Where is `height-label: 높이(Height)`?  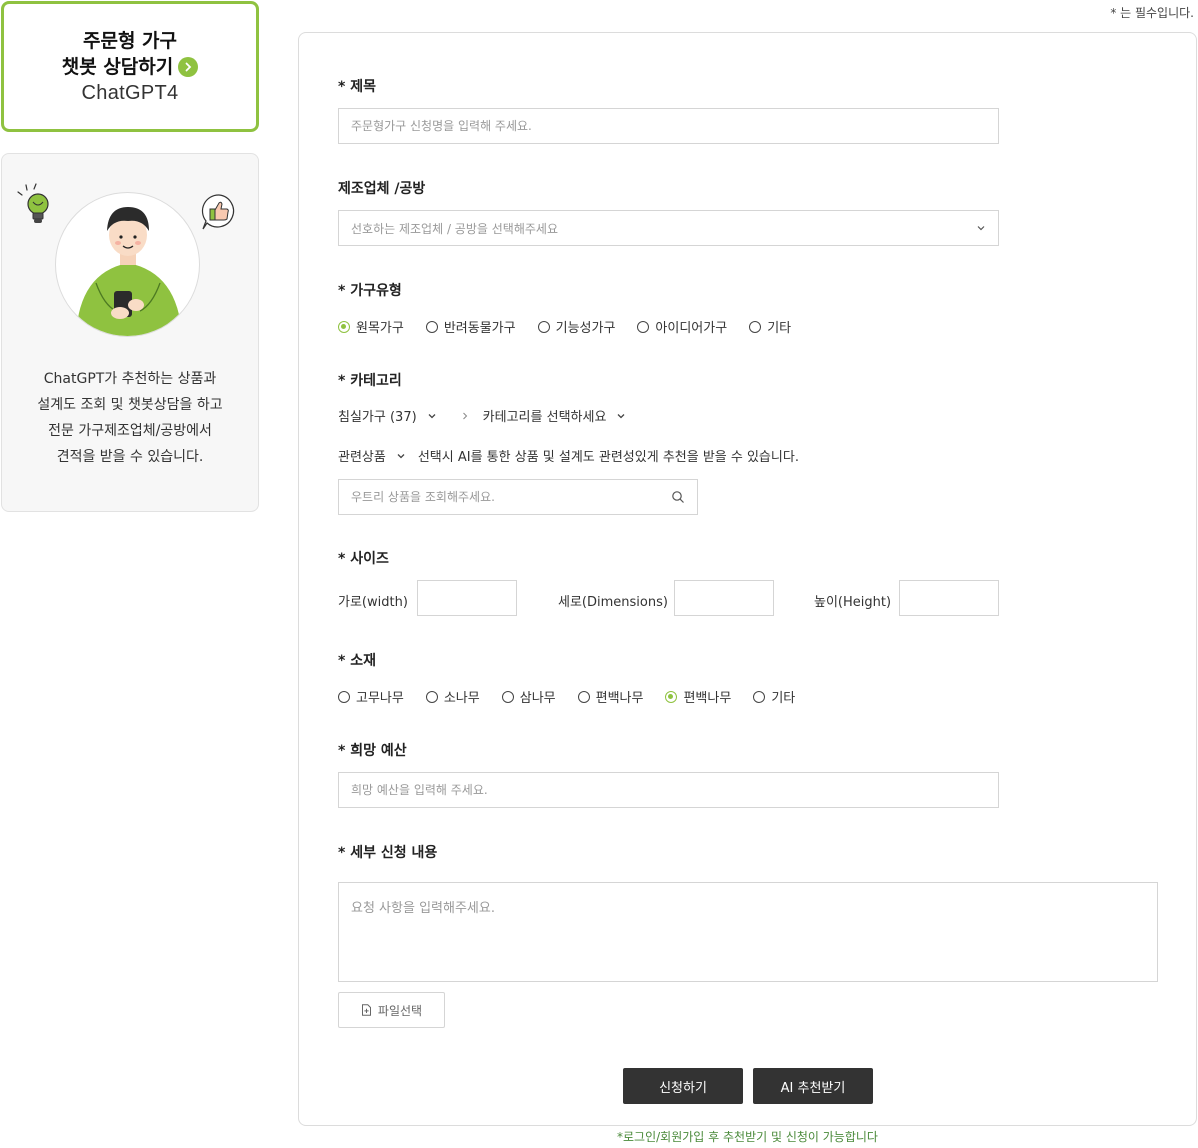 height-label: 높이(Height) is located at coordinates (853, 602).